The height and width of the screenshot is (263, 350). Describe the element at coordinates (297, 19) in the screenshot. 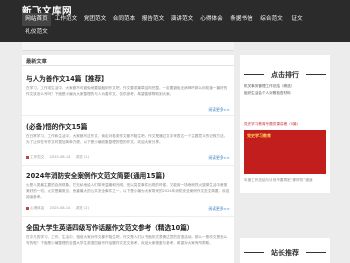

I see `nav-item-essay: 证文` at that location.